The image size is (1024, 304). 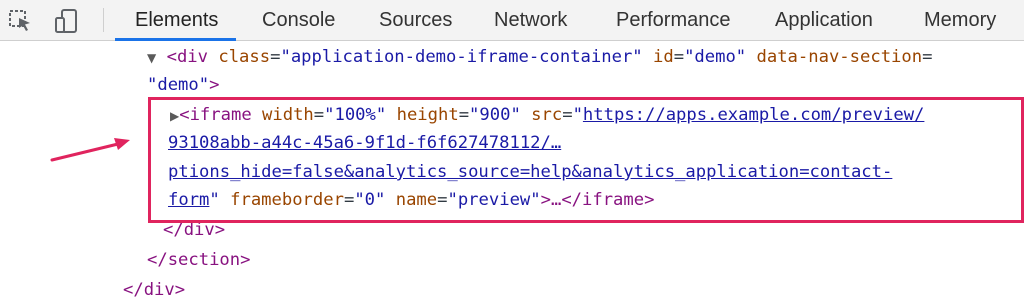 I want to click on pointer-arrow-icon, so click(x=90, y=150).